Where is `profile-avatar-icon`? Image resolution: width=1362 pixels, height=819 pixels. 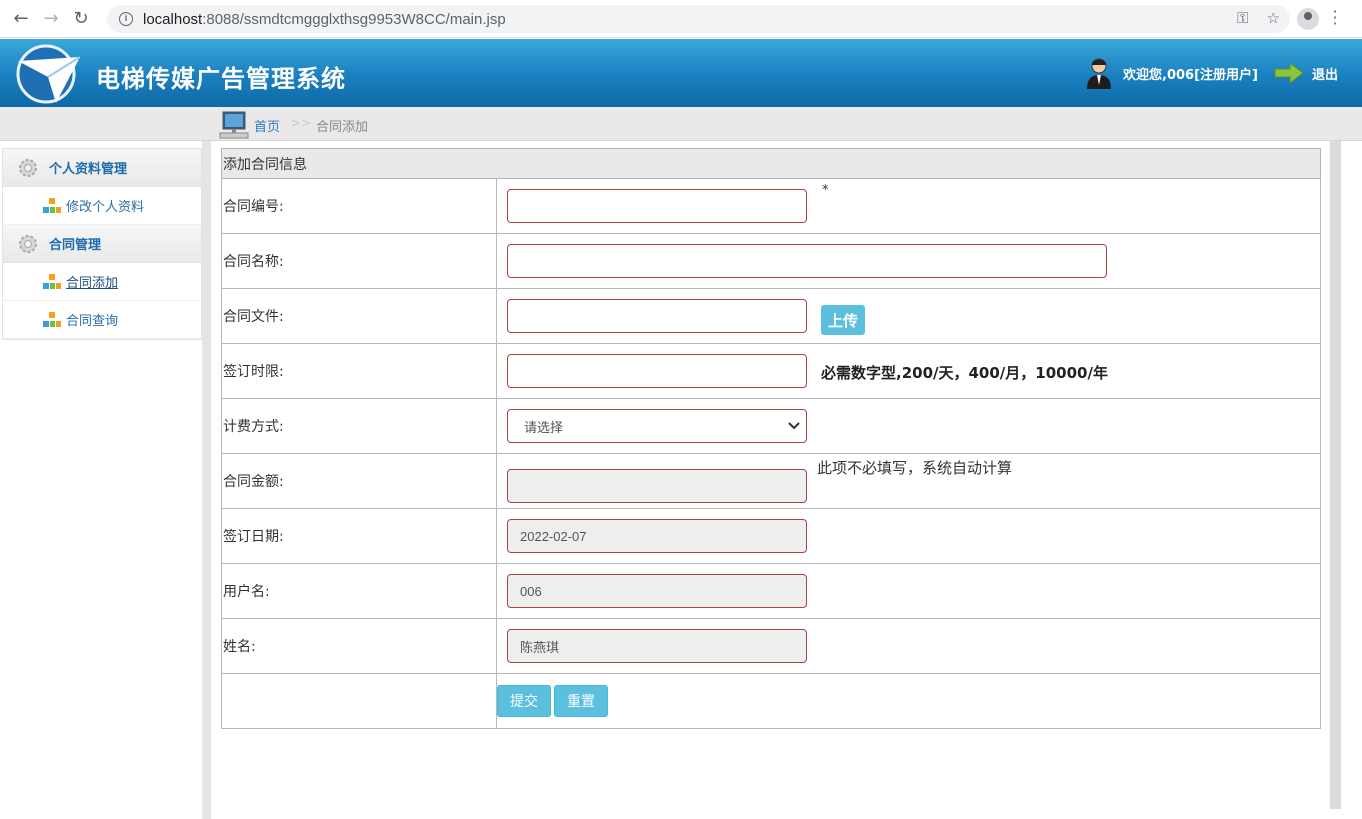
profile-avatar-icon is located at coordinates (1308, 19).